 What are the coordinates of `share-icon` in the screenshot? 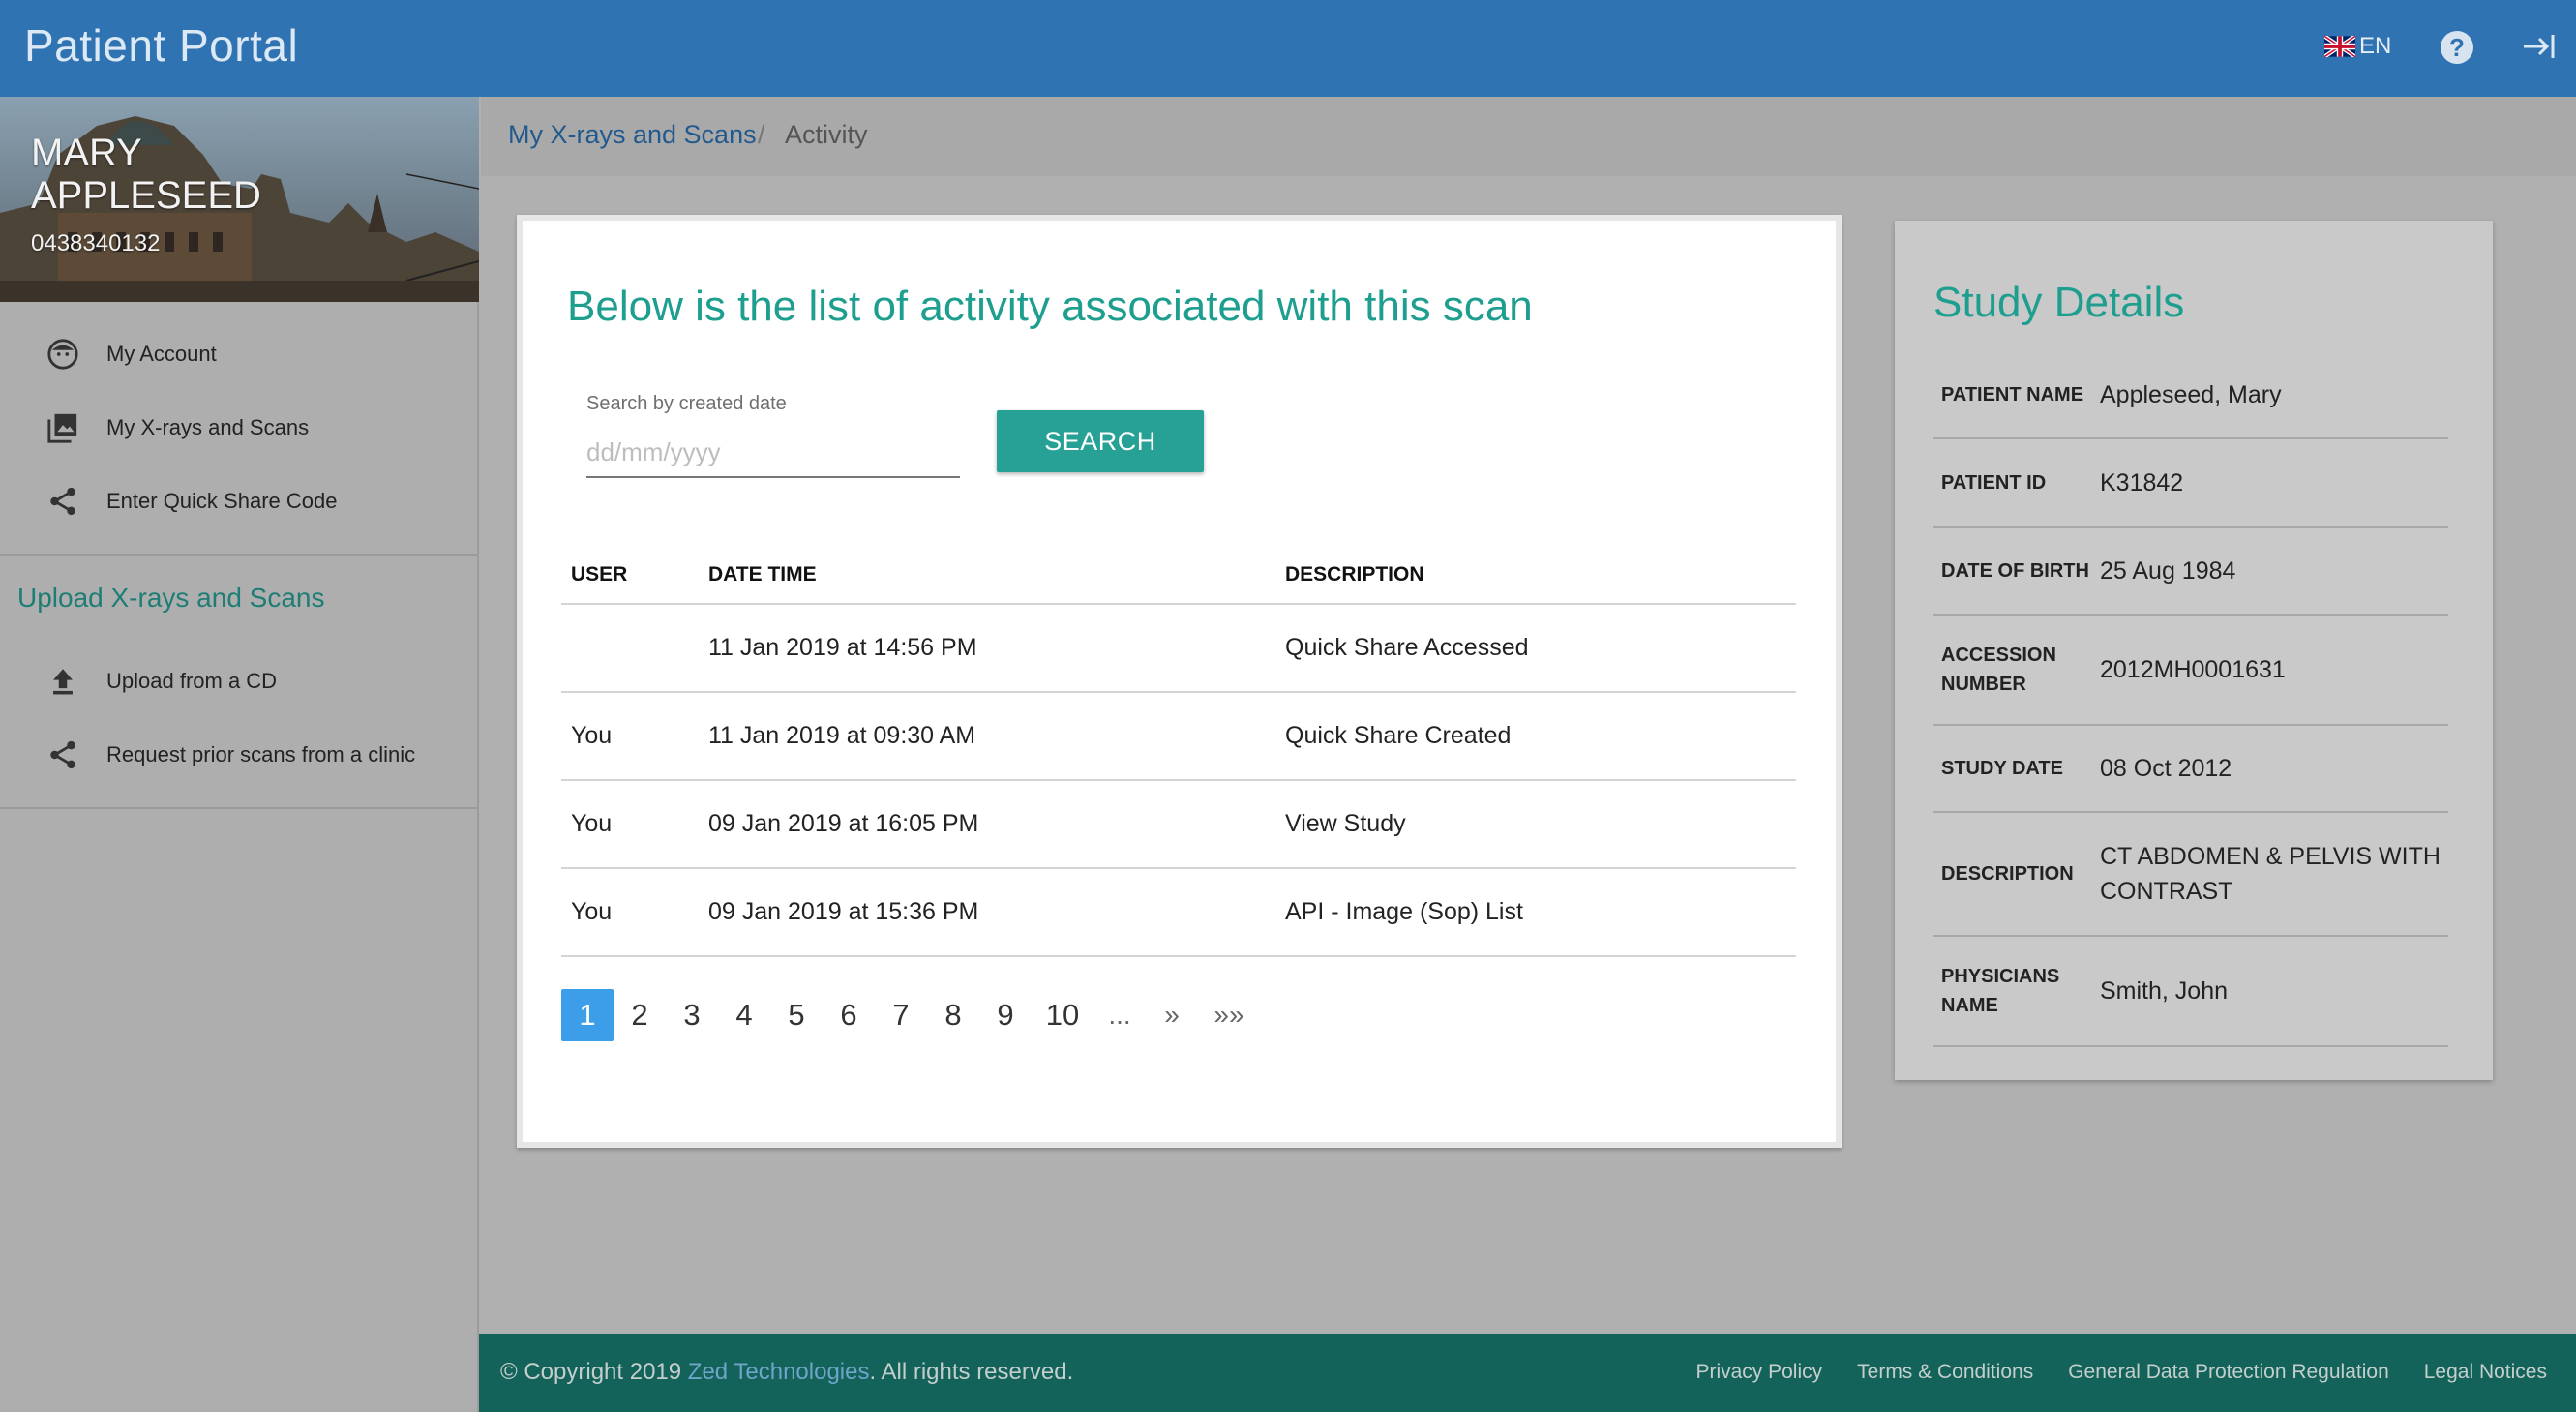 It's located at (62, 754).